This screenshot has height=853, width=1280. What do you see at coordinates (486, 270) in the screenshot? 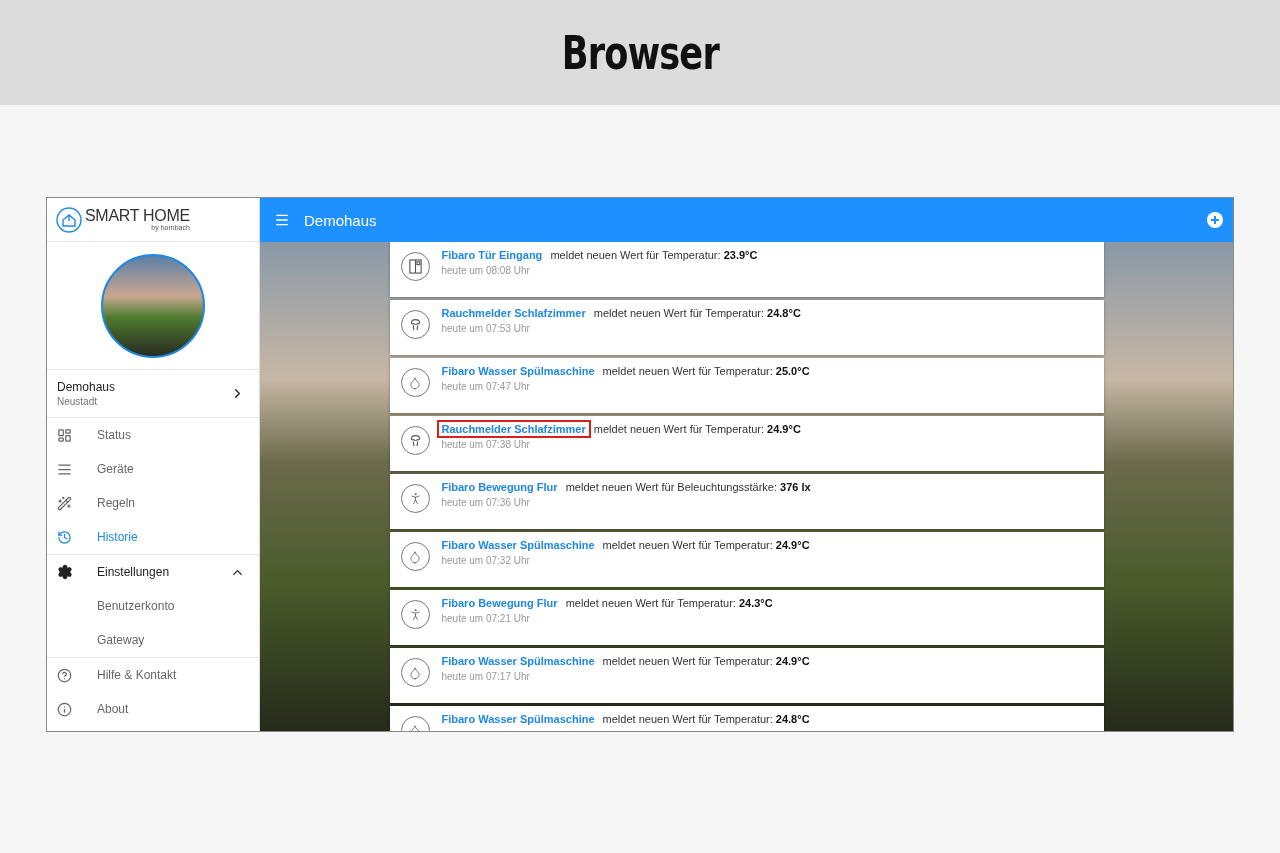
I see `event-time: heute um 08:08 Uhr` at bounding box center [486, 270].